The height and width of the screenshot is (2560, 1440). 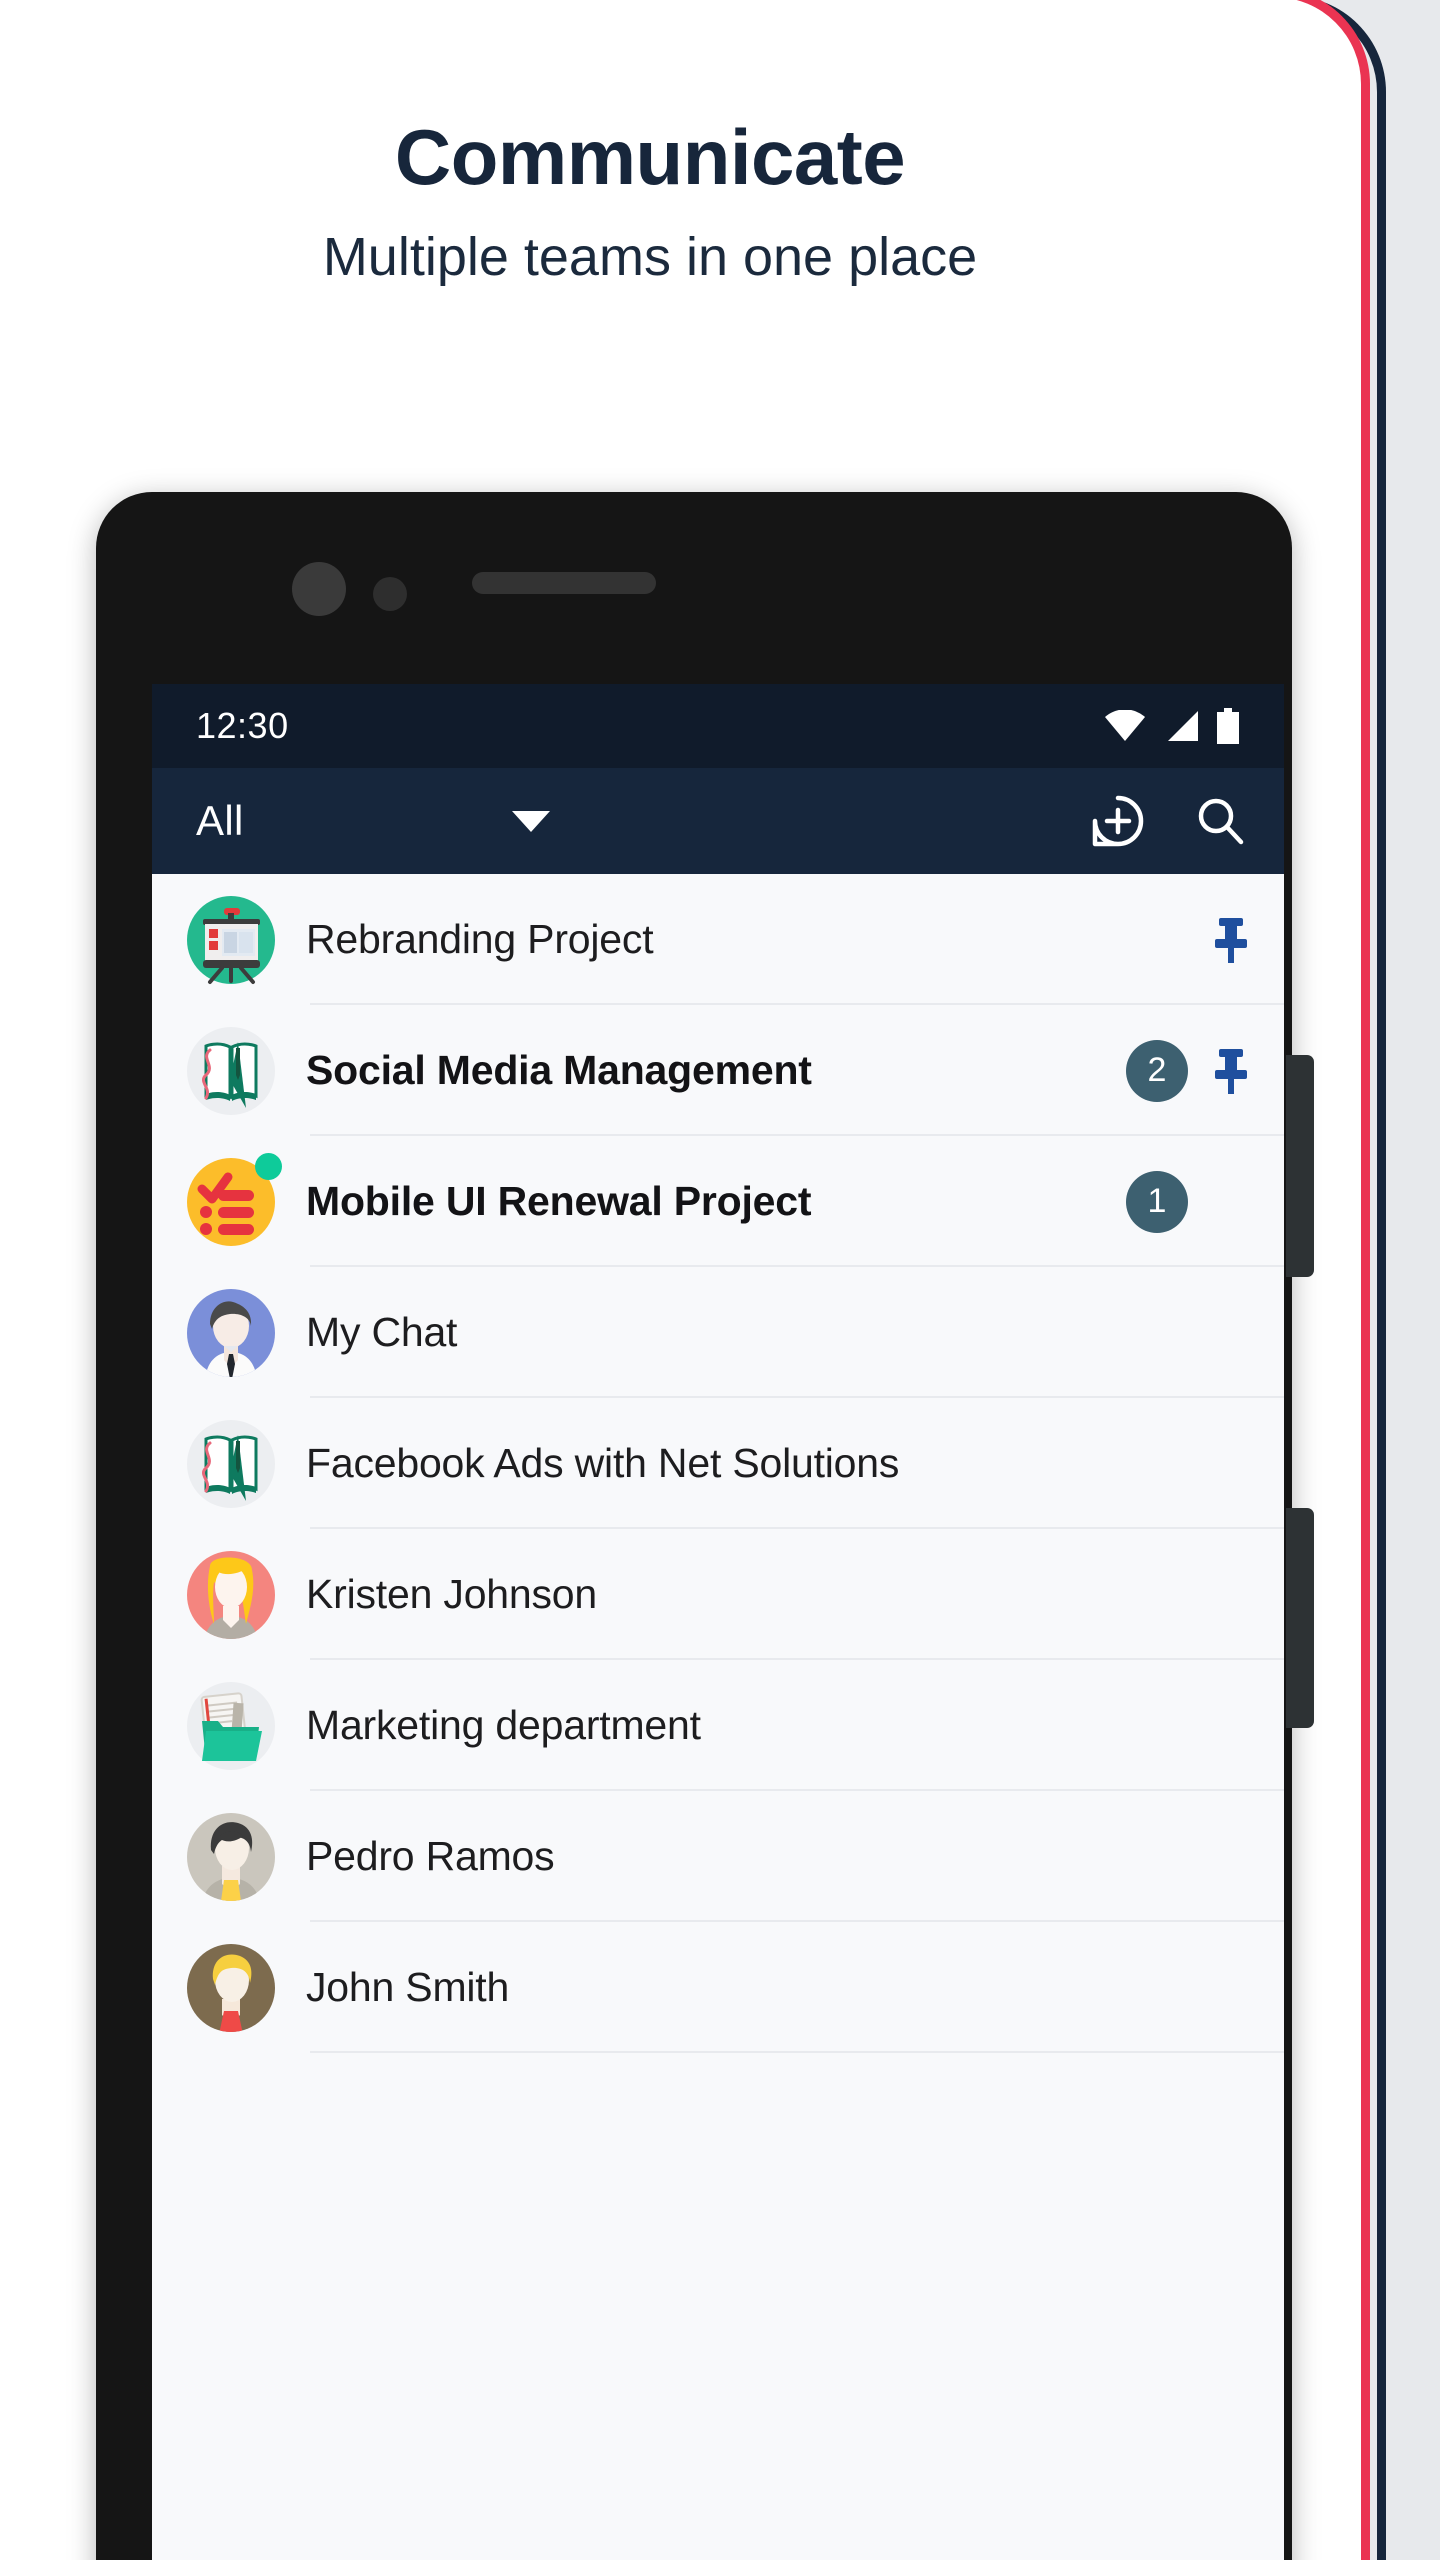 What do you see at coordinates (603, 1463) in the screenshot?
I see `chat-name: Facebook Ads with Net Solutions` at bounding box center [603, 1463].